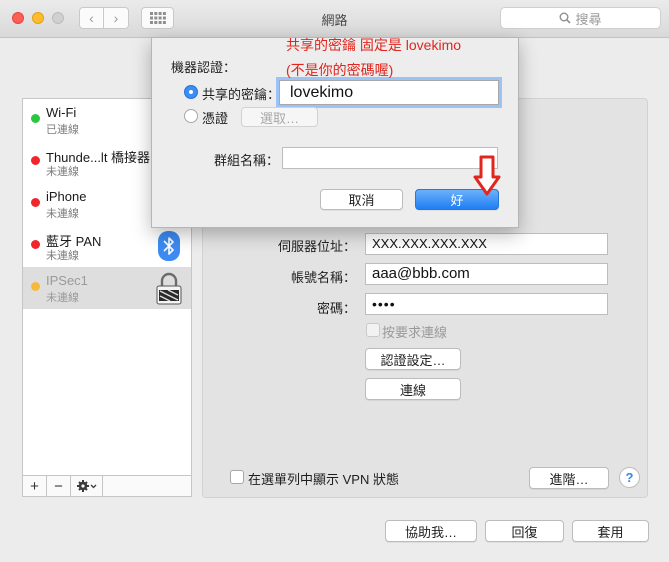 Image resolution: width=669 pixels, height=562 pixels. Describe the element at coordinates (62, 130) in the screenshot. I see `service-status: 已連線` at that location.